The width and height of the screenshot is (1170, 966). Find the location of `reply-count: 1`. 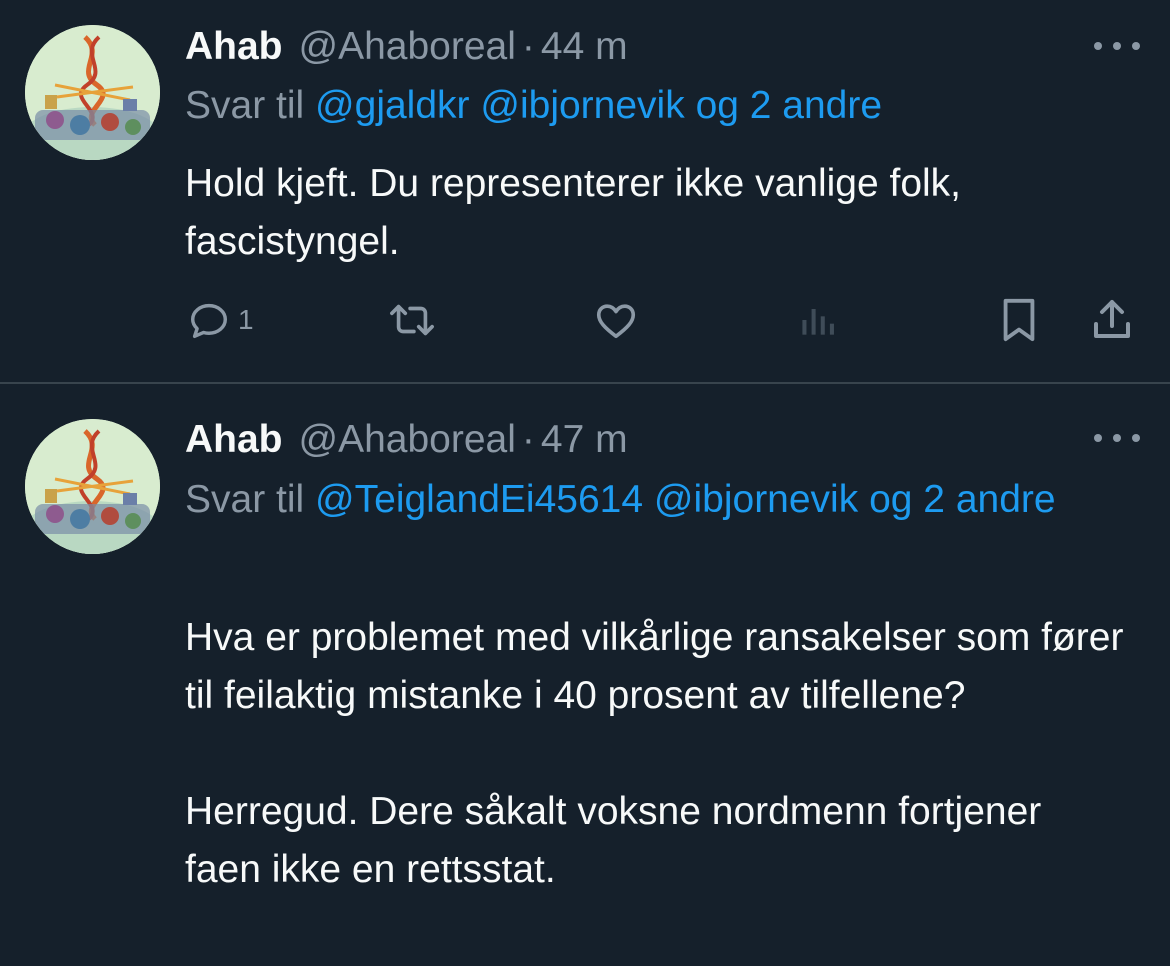

reply-count: 1 is located at coordinates (246, 319).